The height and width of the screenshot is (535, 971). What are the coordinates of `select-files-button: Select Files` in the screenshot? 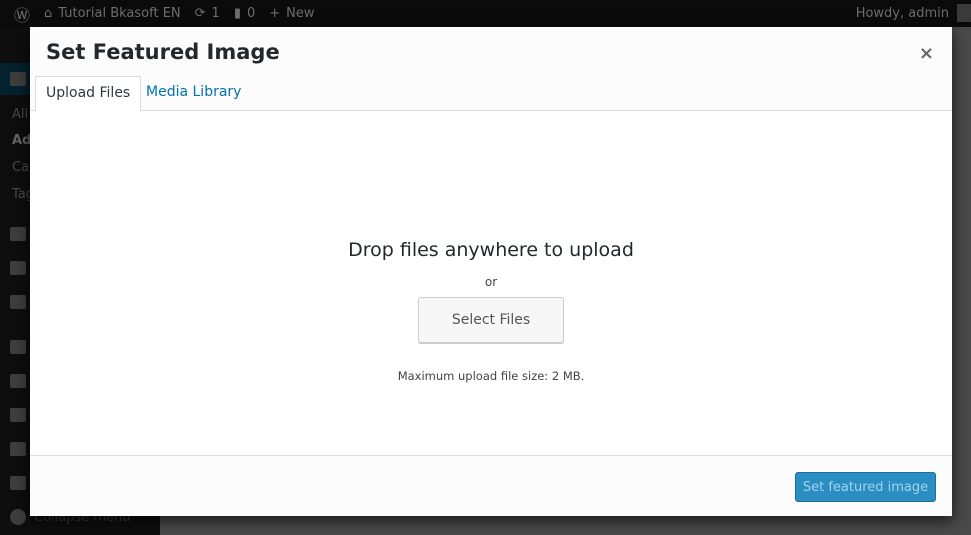 It's located at (491, 320).